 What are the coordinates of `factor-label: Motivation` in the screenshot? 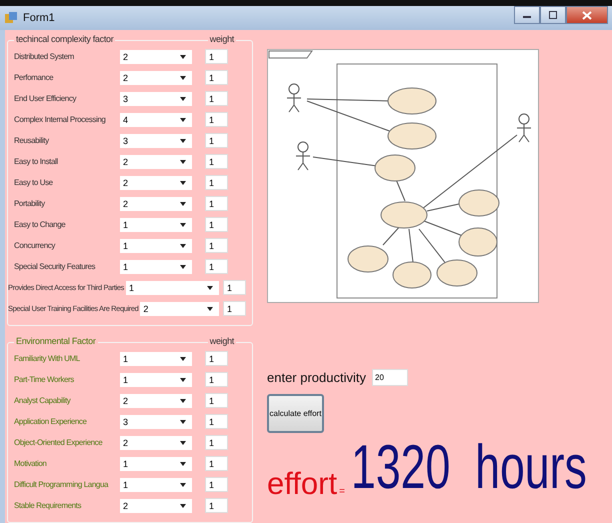 It's located at (31, 463).